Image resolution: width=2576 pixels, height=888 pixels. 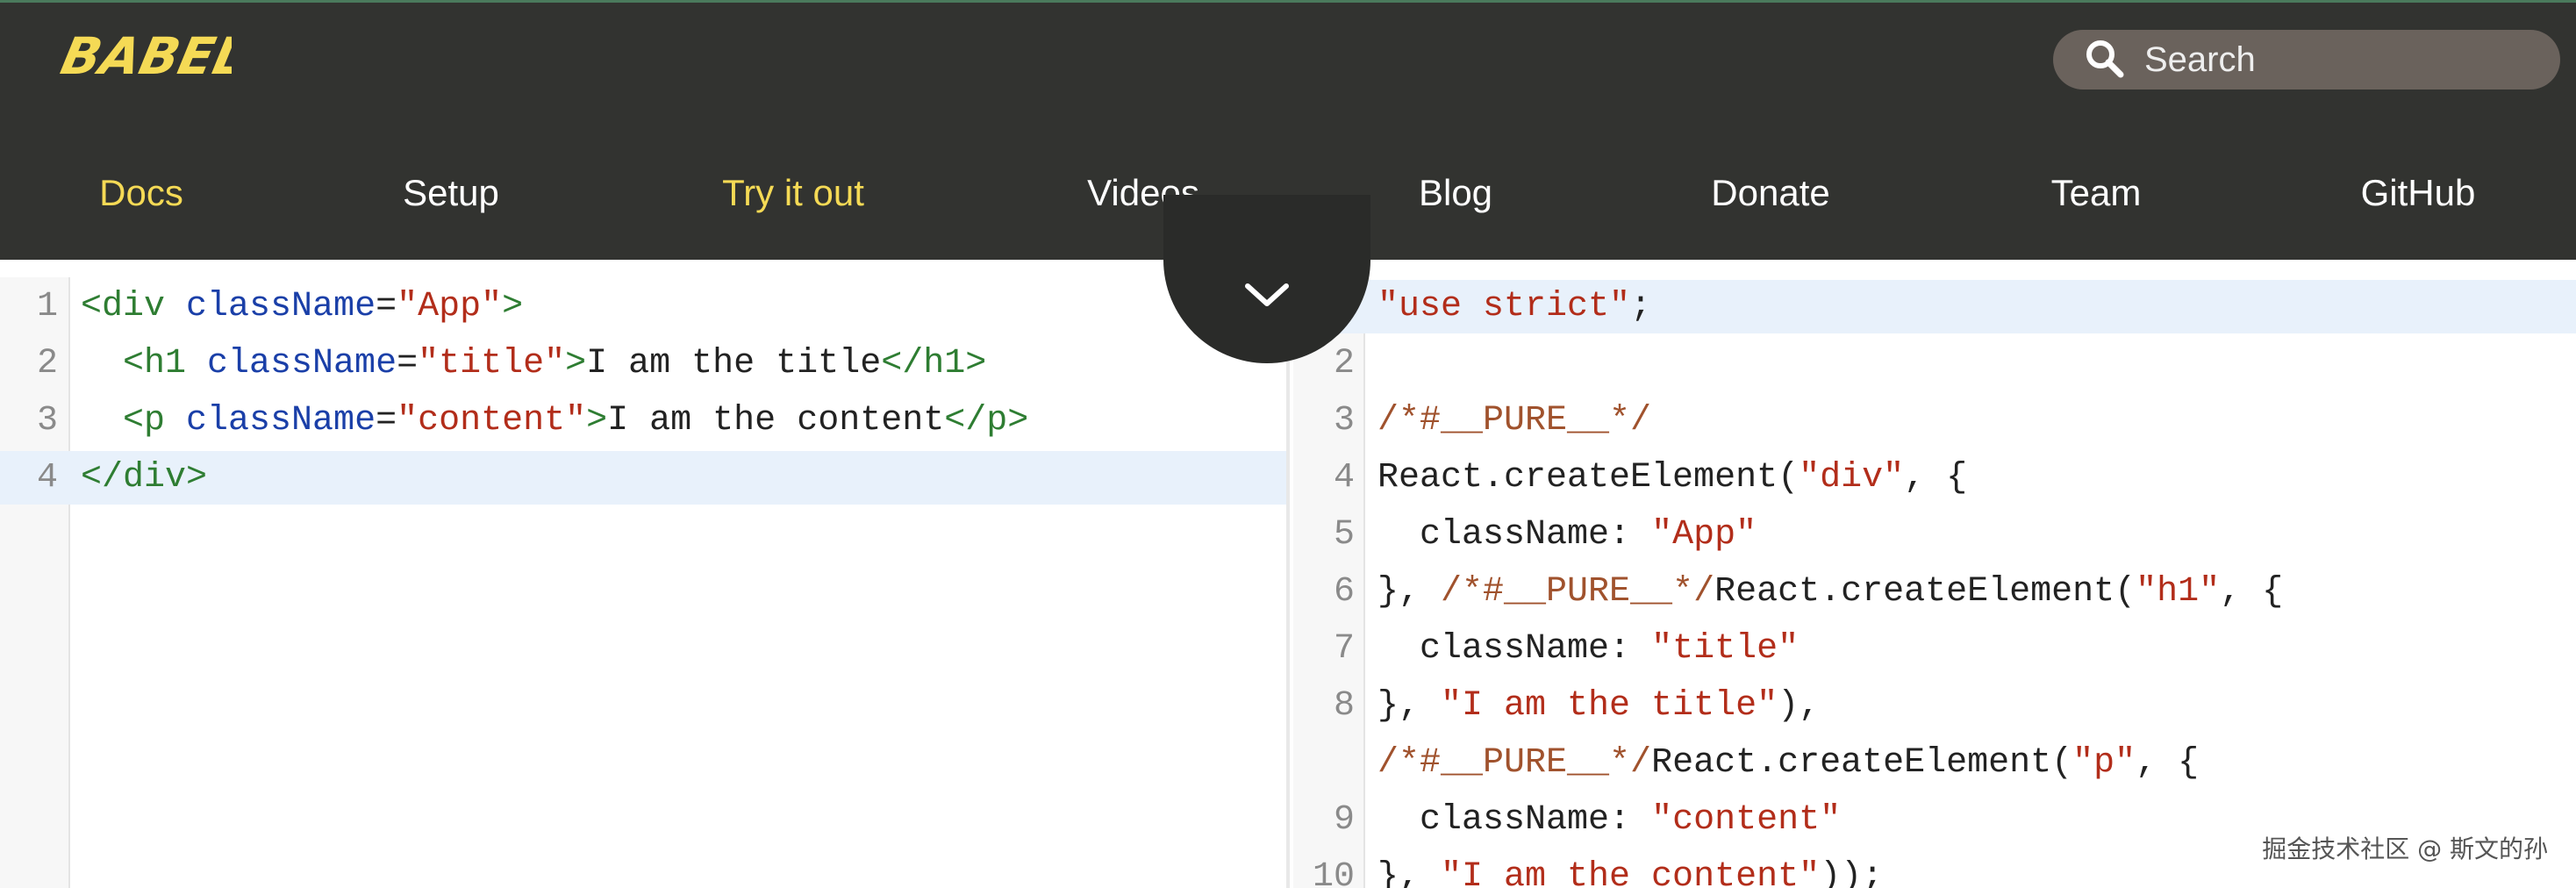 What do you see at coordinates (2104, 763) in the screenshot?
I see `code-token-str: "p"` at bounding box center [2104, 763].